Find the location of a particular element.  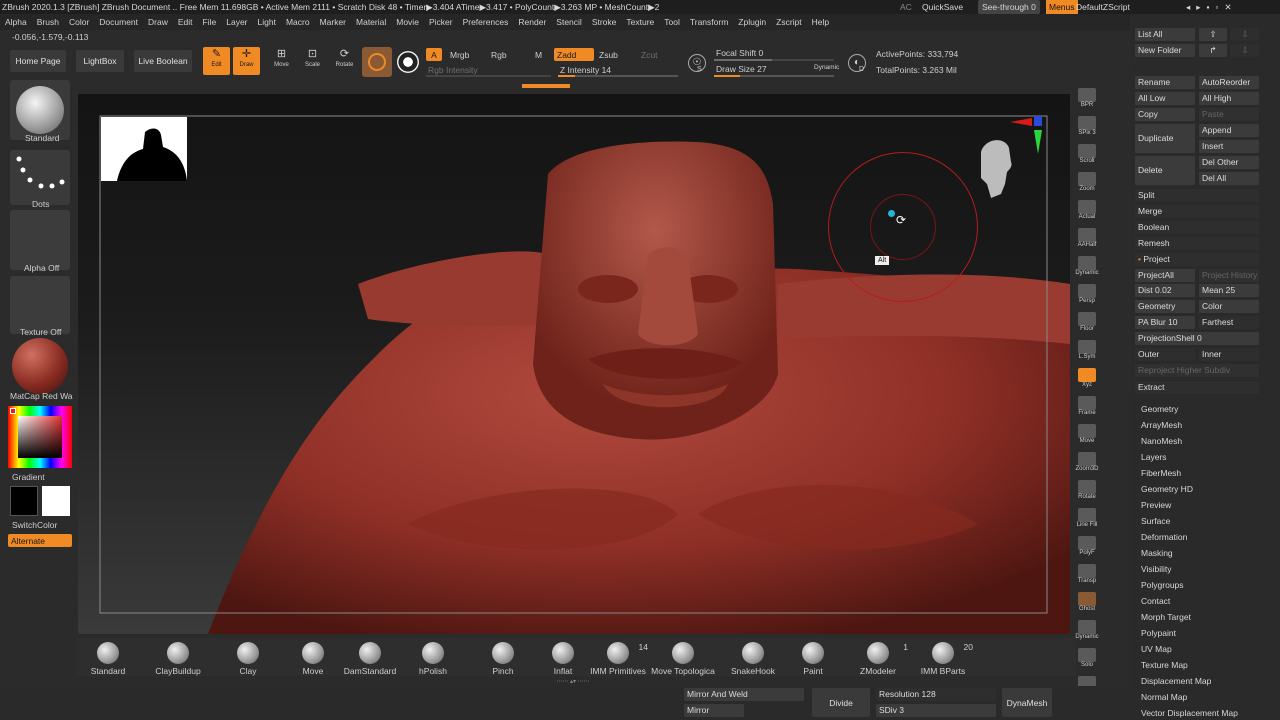

dynamesh-button: DynaMesh is located at coordinates (1027, 702).